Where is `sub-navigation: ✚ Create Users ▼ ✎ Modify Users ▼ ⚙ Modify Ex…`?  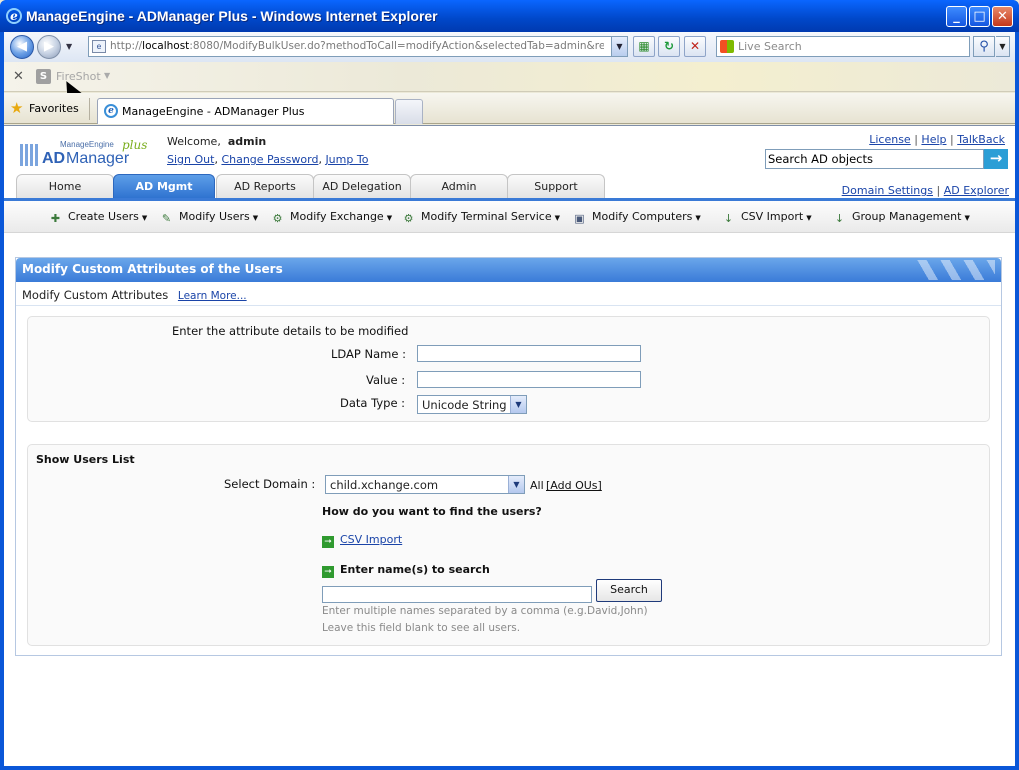
sub-navigation: ✚ Create Users ▼ ✎ Modify Users ▼ ⚙ Modify Ex… is located at coordinates (509, 217).